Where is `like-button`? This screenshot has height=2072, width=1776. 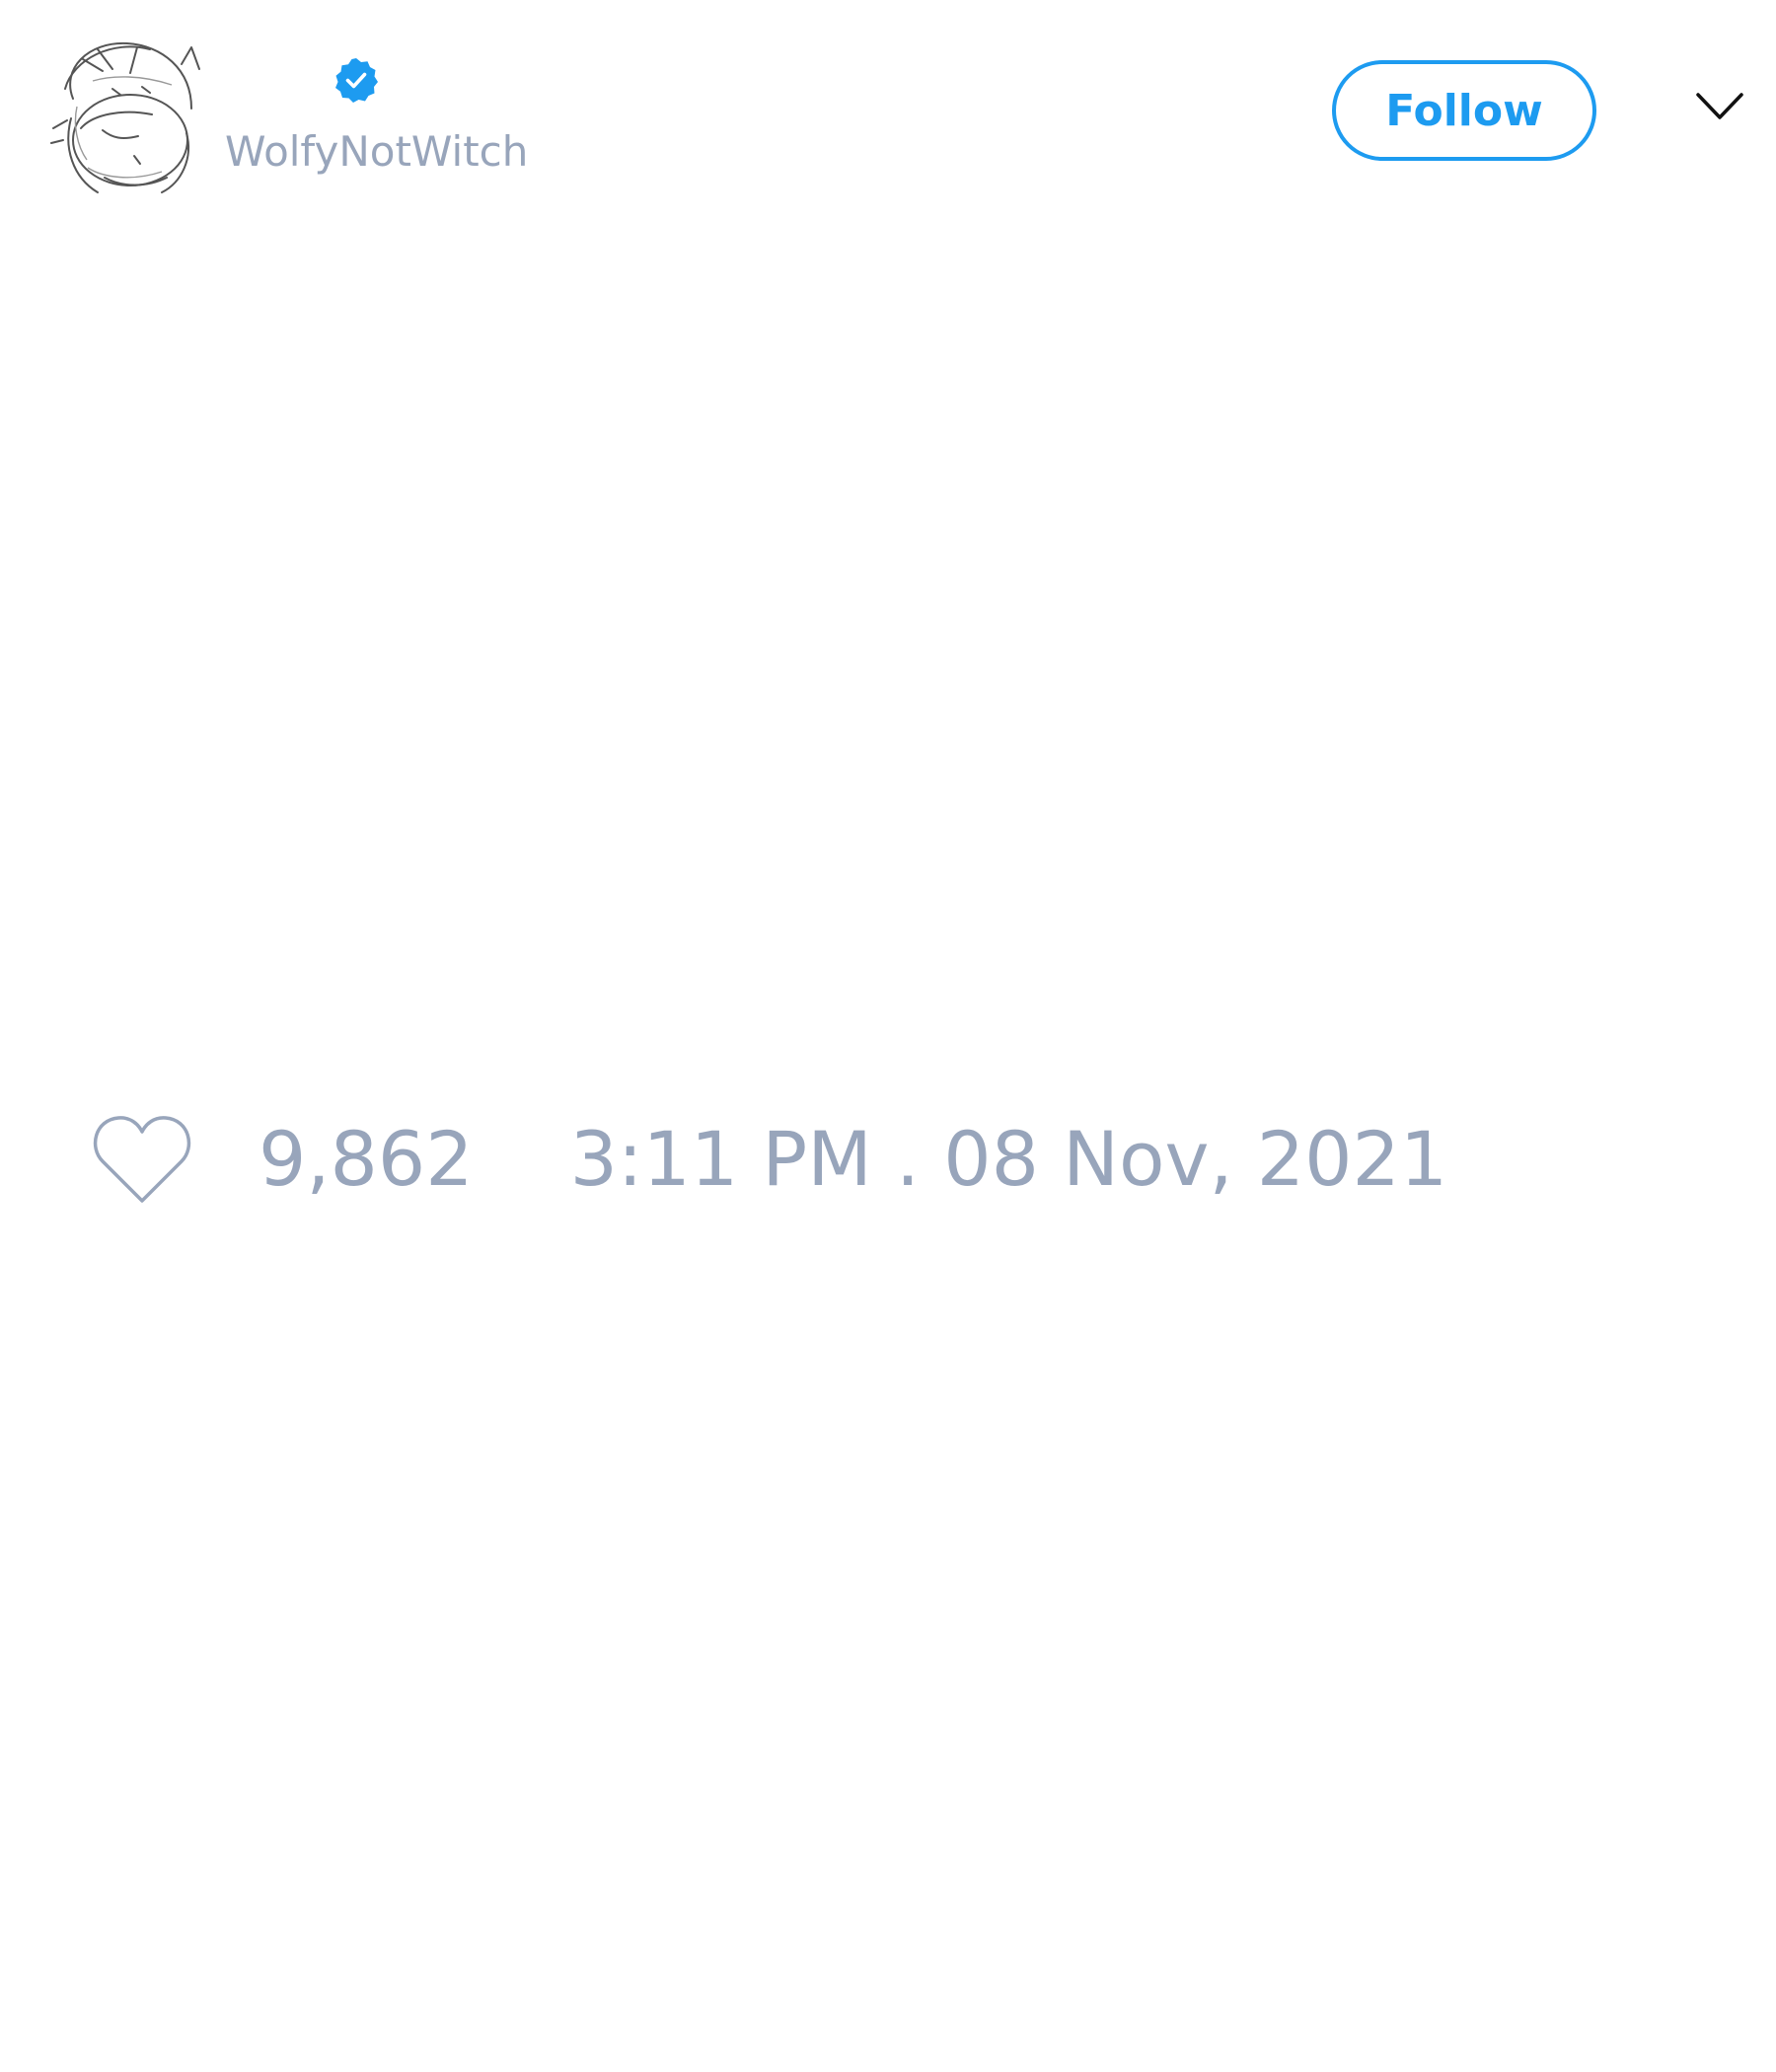
like-button is located at coordinates (142, 1159).